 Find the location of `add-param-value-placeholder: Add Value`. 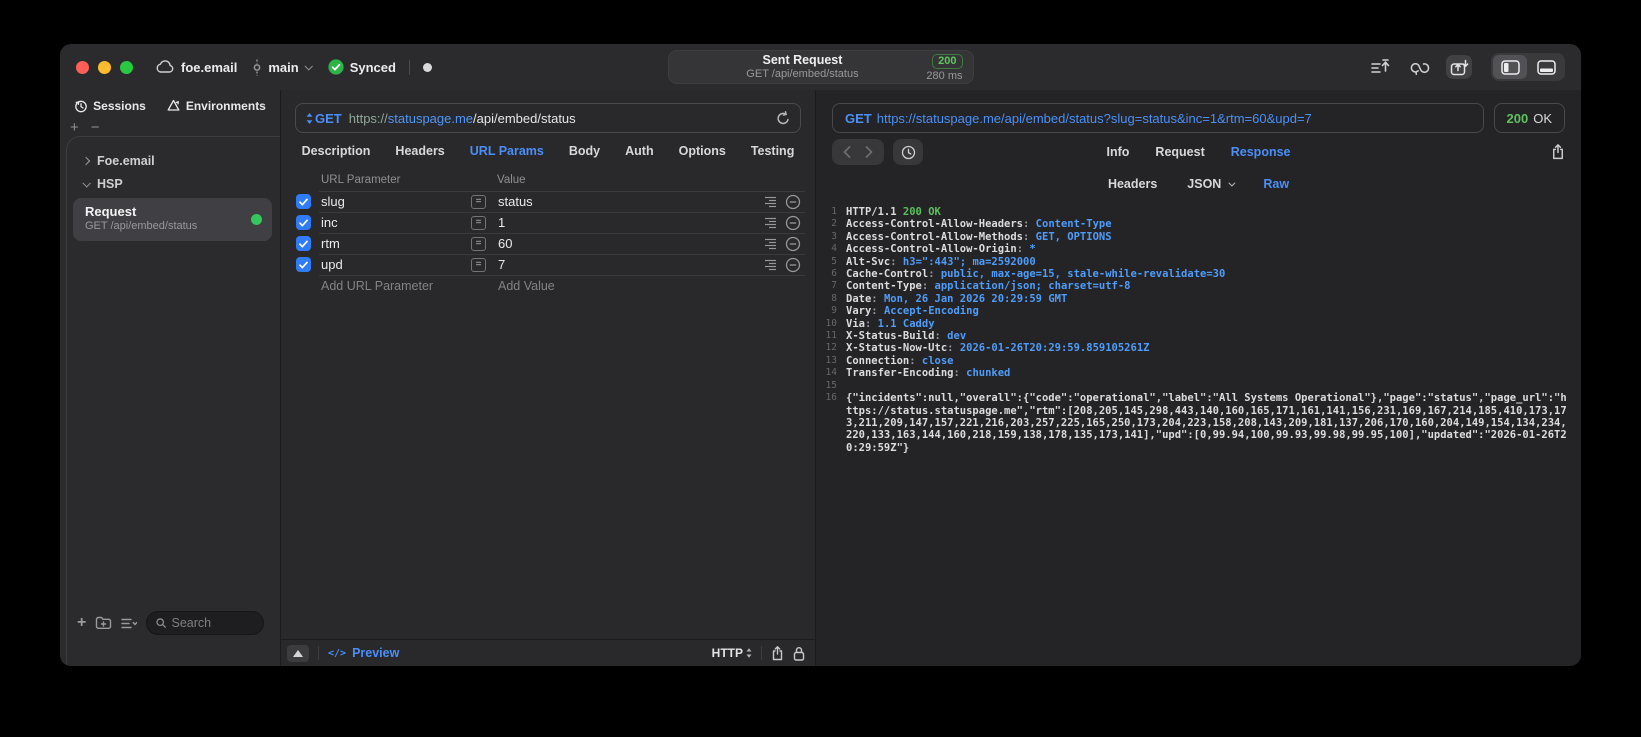

add-param-value-placeholder: Add Value is located at coordinates (627, 286).